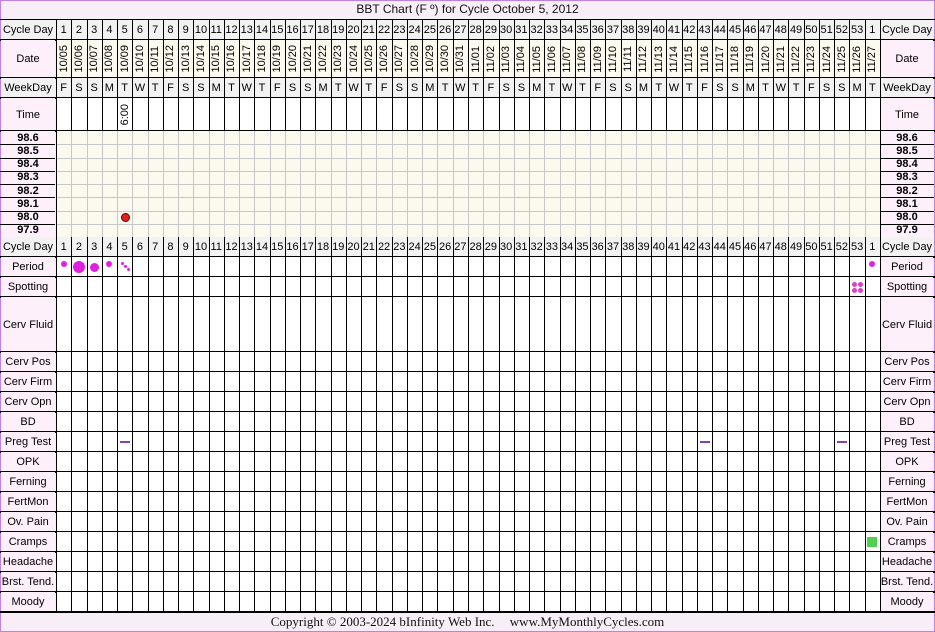 Image resolution: width=935 pixels, height=632 pixels. Describe the element at coordinates (841, 442) in the screenshot. I see `preg-test-negative-mark` at that location.